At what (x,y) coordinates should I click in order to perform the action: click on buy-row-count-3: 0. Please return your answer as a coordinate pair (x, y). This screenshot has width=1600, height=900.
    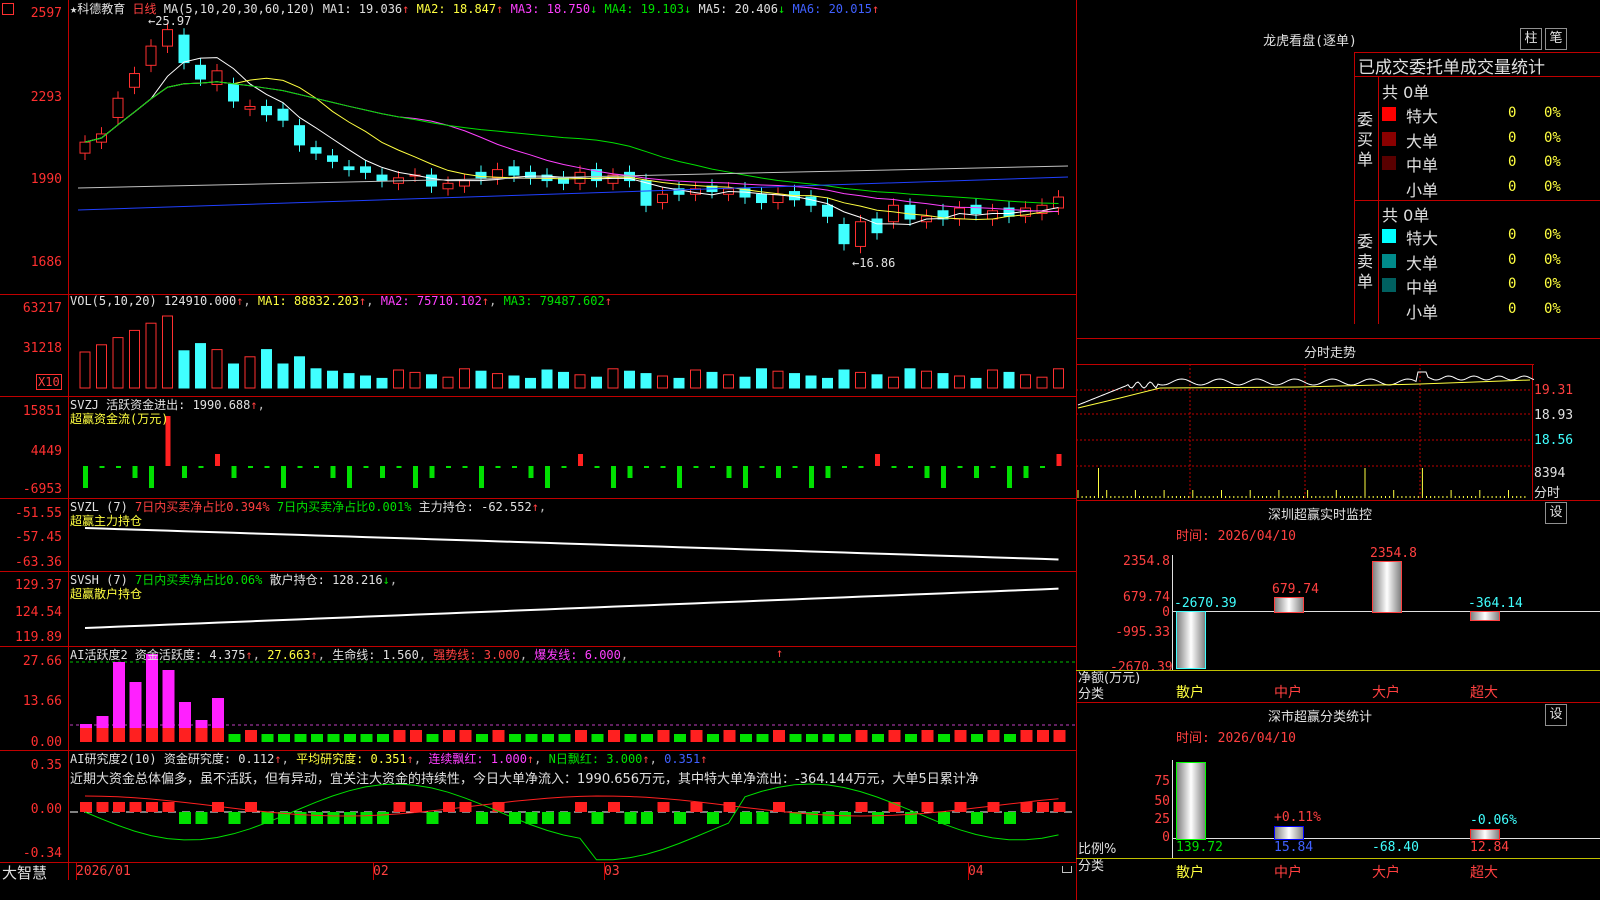
    Looking at the image, I should click on (1512, 186).